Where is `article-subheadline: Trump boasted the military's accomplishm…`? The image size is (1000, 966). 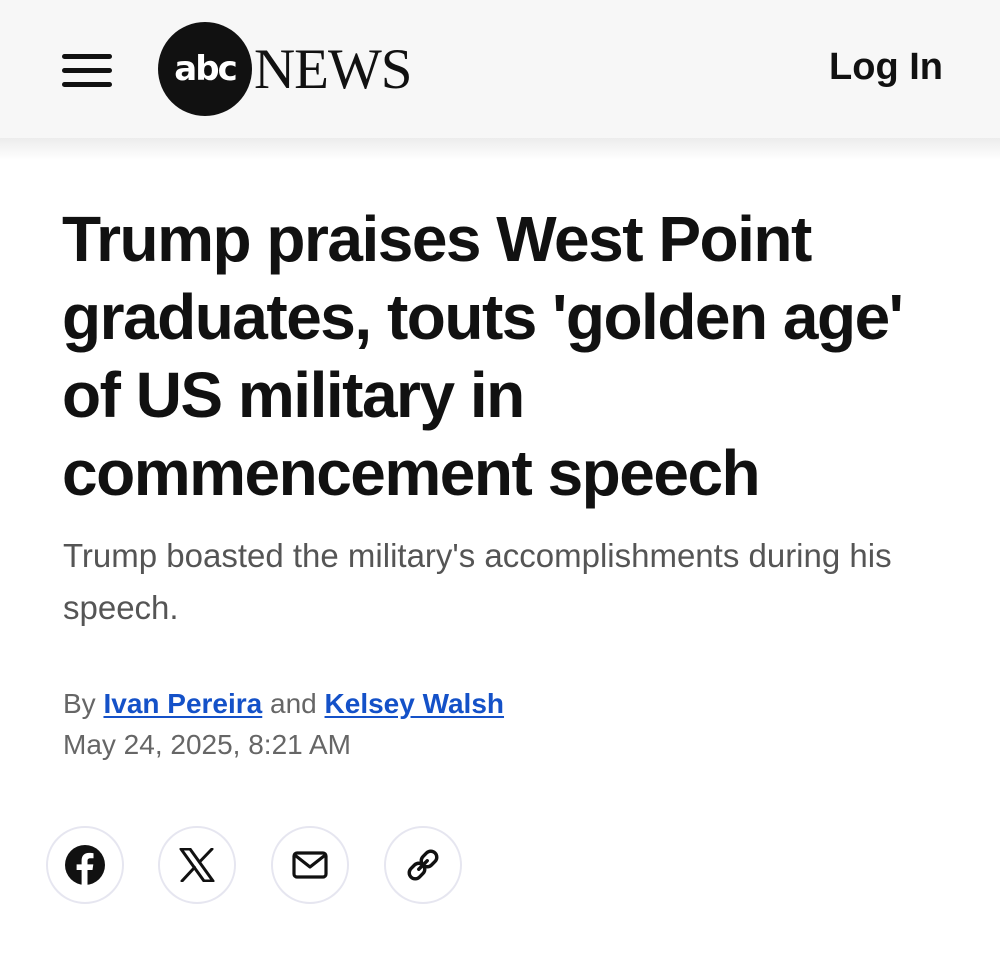 article-subheadline: Trump boasted the military's accomplishm… is located at coordinates (503, 582).